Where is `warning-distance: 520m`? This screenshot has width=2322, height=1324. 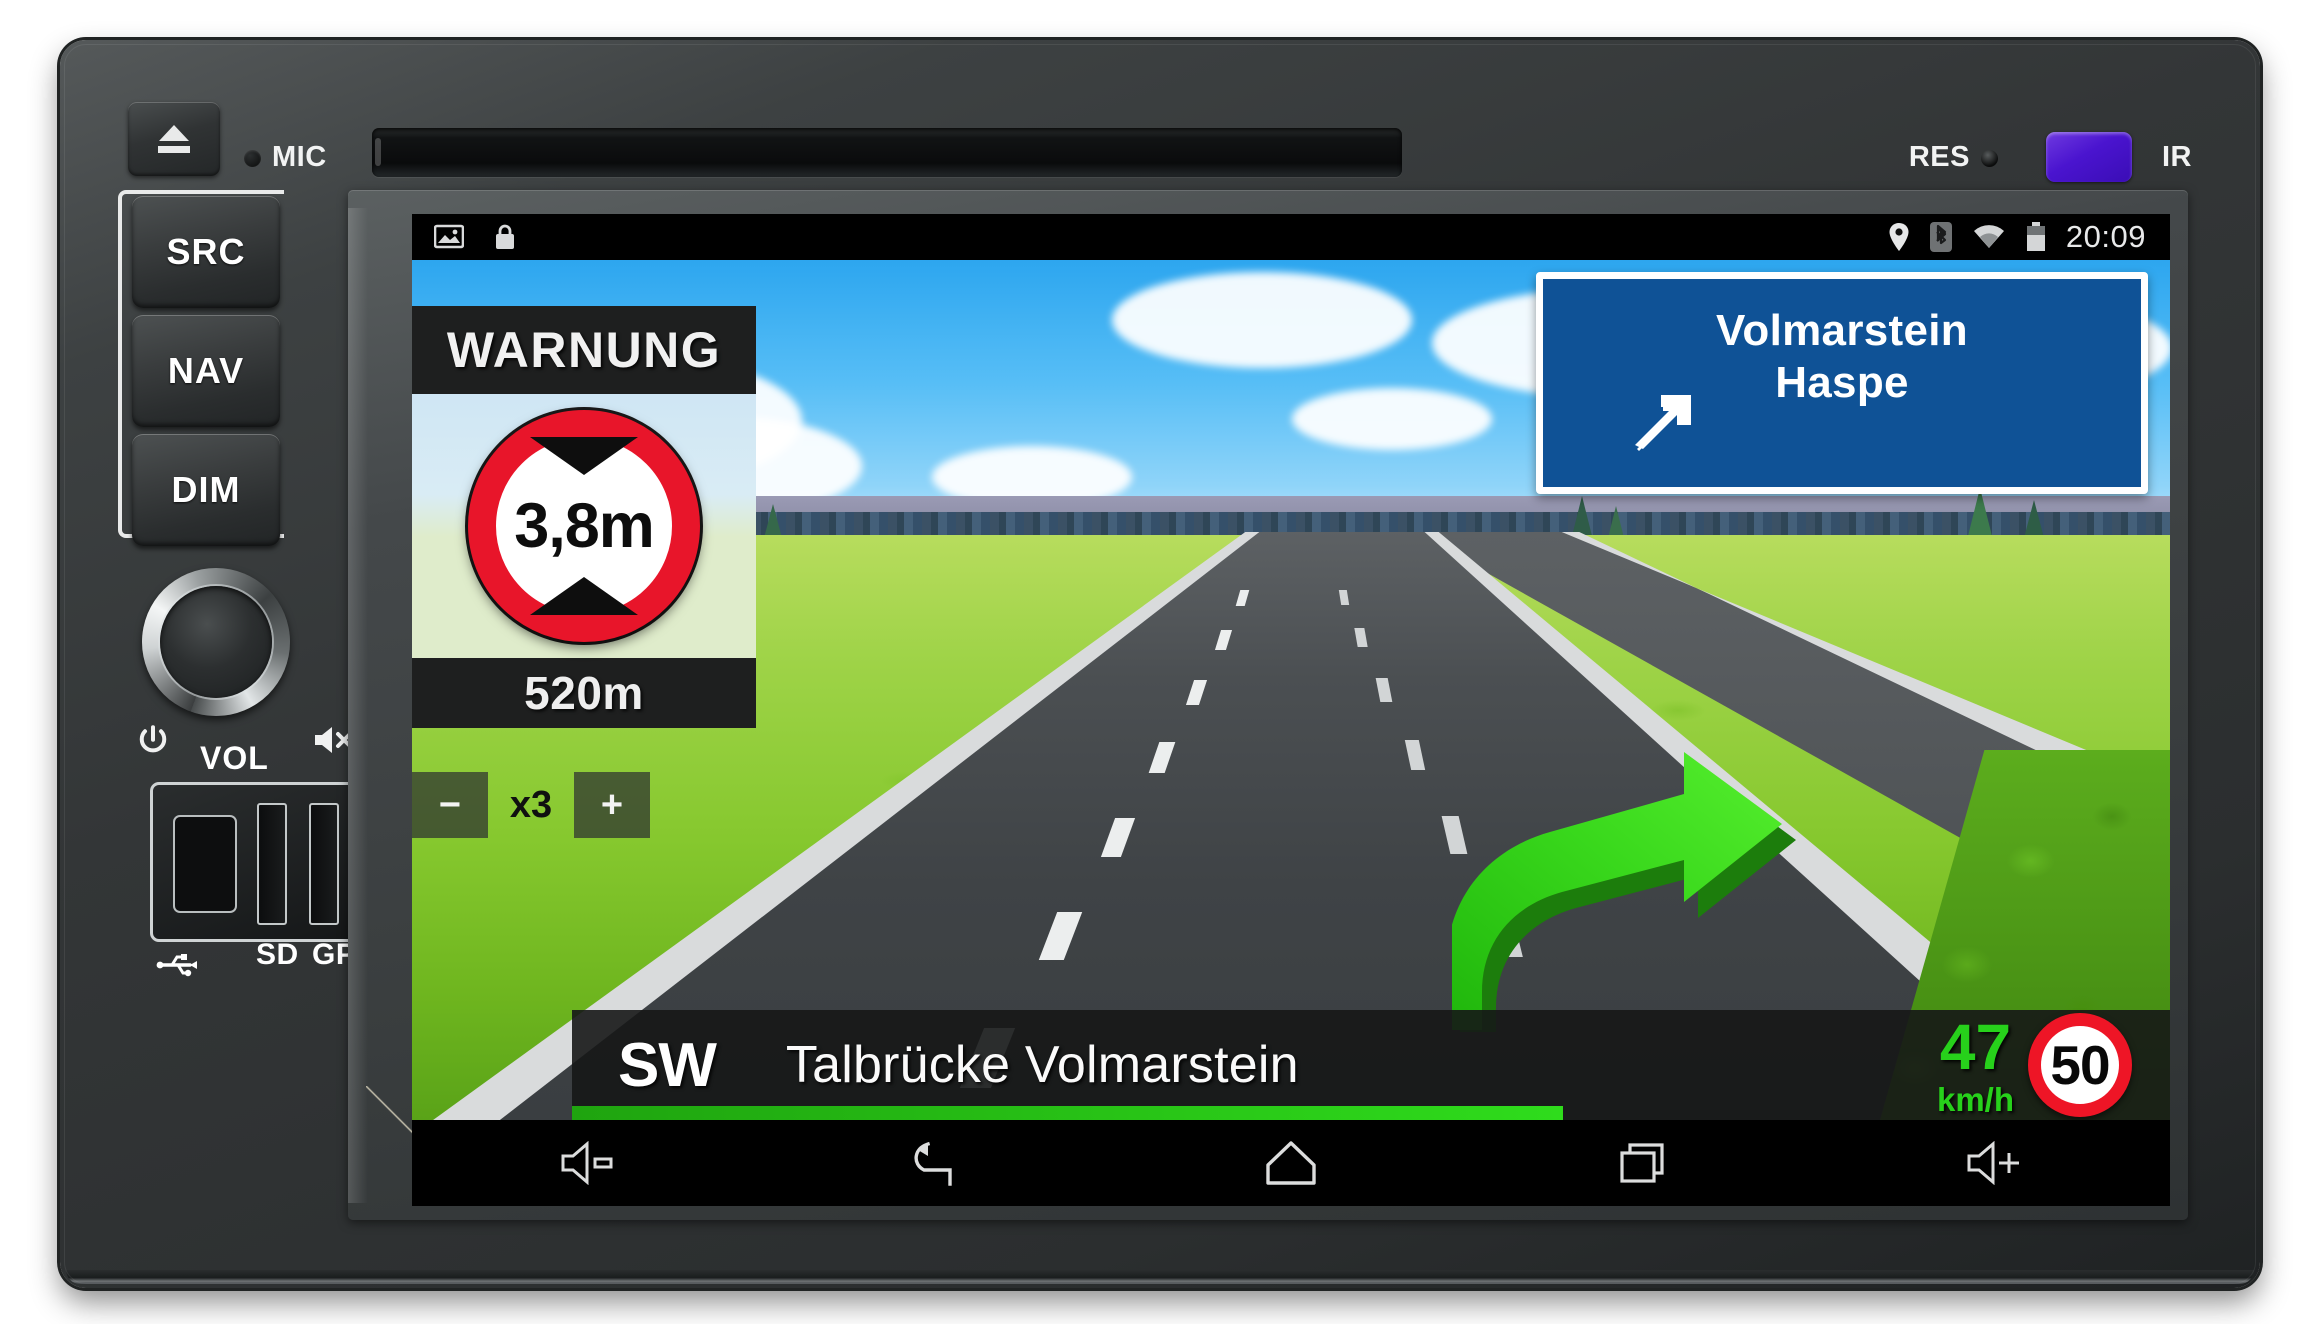
warning-distance: 520m is located at coordinates (584, 693).